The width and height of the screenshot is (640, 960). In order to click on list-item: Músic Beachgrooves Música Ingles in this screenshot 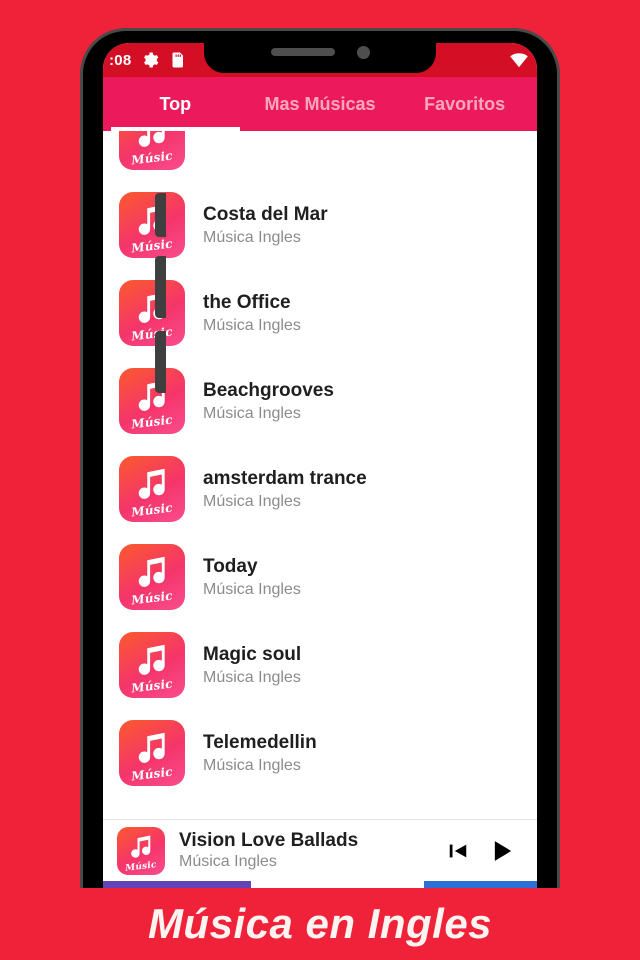, I will do `click(320, 401)`.